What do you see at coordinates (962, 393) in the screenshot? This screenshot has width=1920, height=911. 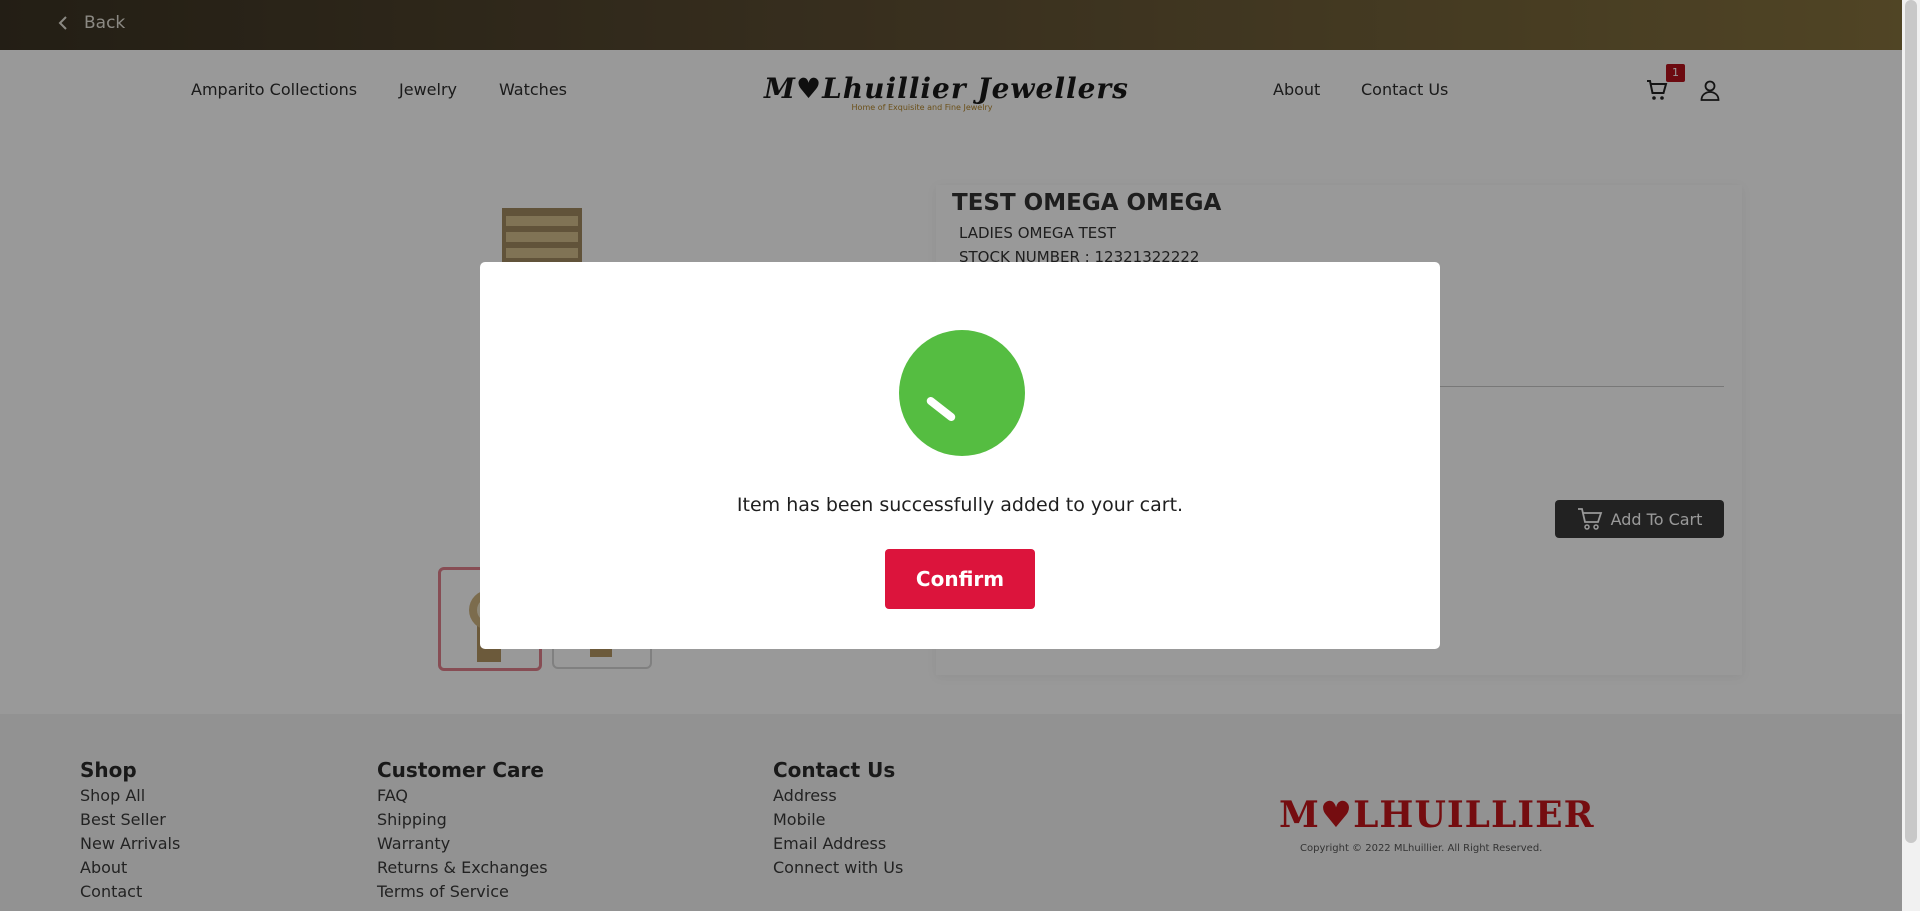 I see `success-check-icon` at bounding box center [962, 393].